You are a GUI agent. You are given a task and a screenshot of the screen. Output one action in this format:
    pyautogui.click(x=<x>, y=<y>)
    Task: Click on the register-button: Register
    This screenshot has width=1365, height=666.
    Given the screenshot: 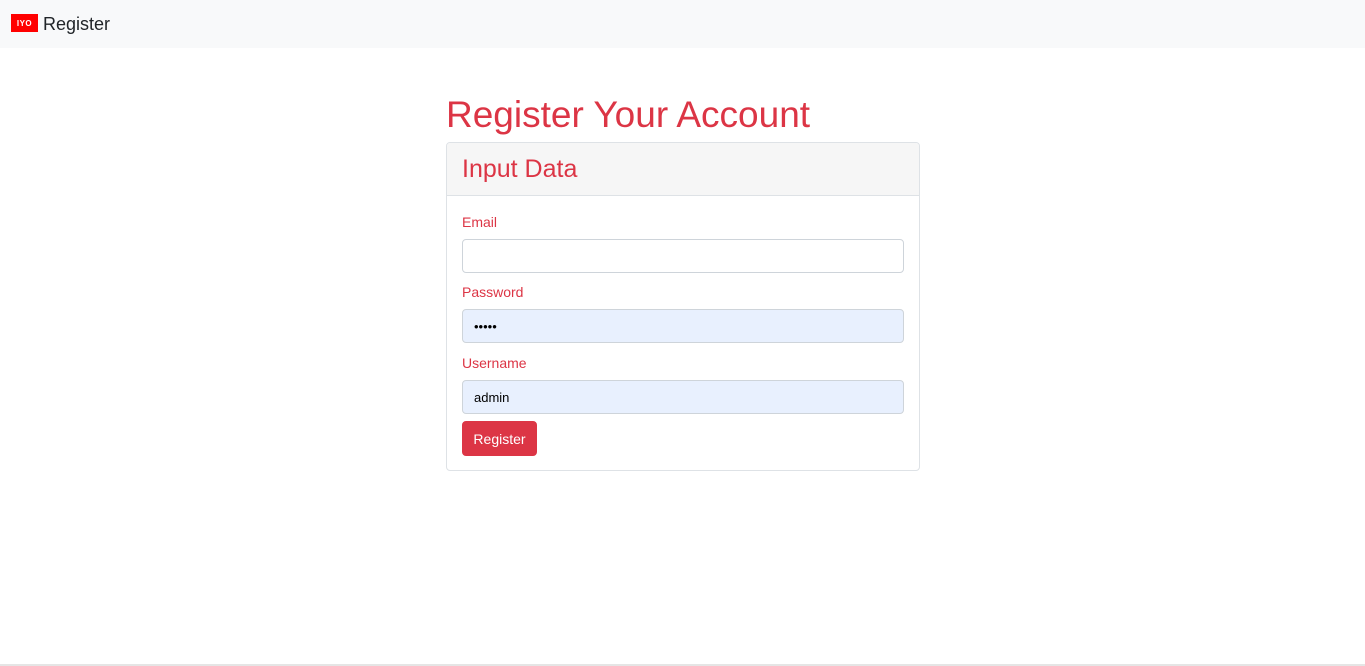 What is the action you would take?
    pyautogui.click(x=499, y=438)
    